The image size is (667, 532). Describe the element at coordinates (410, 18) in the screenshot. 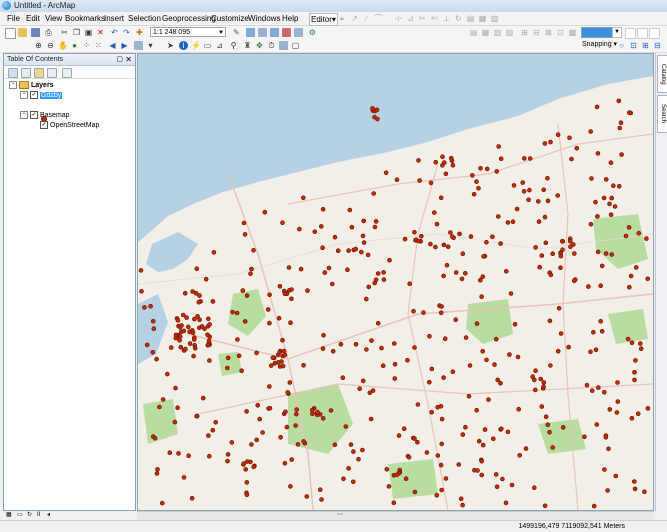

I see `edit-vertices-icon: ⊿` at that location.